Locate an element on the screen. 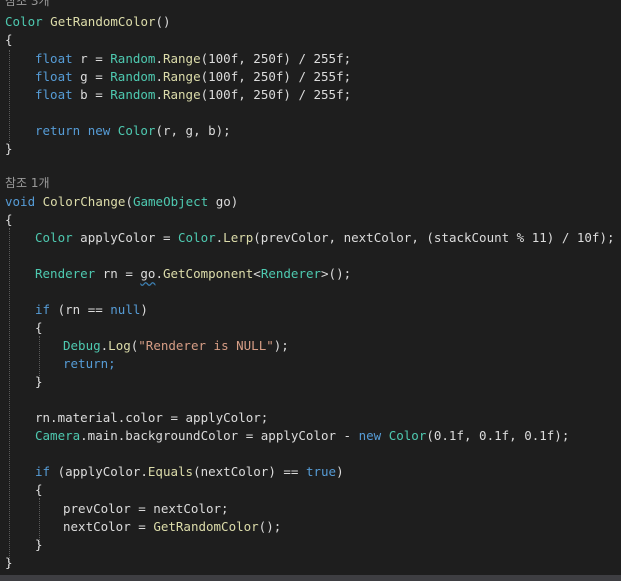  token-method: Lerp is located at coordinates (238, 237).